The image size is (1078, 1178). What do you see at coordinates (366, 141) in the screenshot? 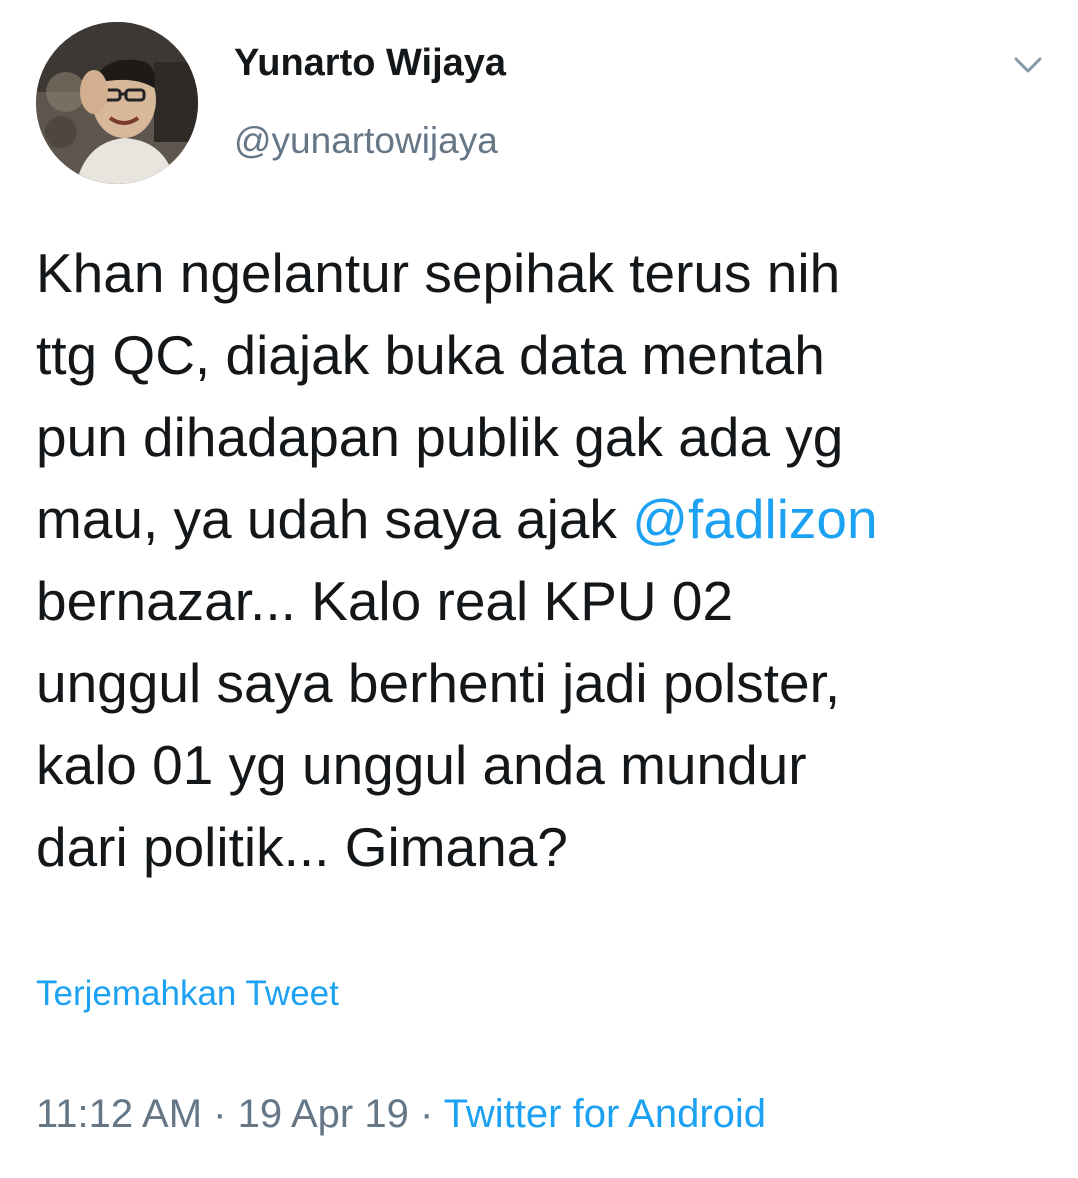
I see `author-handle: @yunartowijaya` at bounding box center [366, 141].